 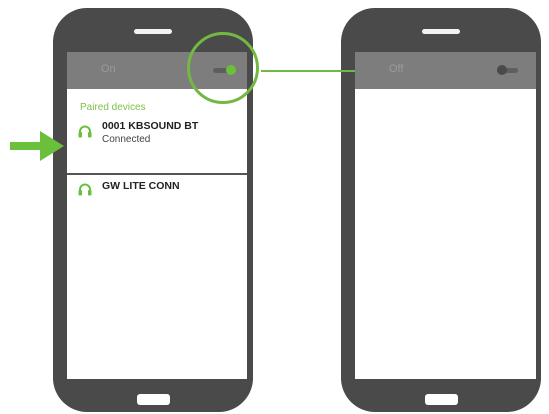 I want to click on connector-line, so click(x=308, y=71).